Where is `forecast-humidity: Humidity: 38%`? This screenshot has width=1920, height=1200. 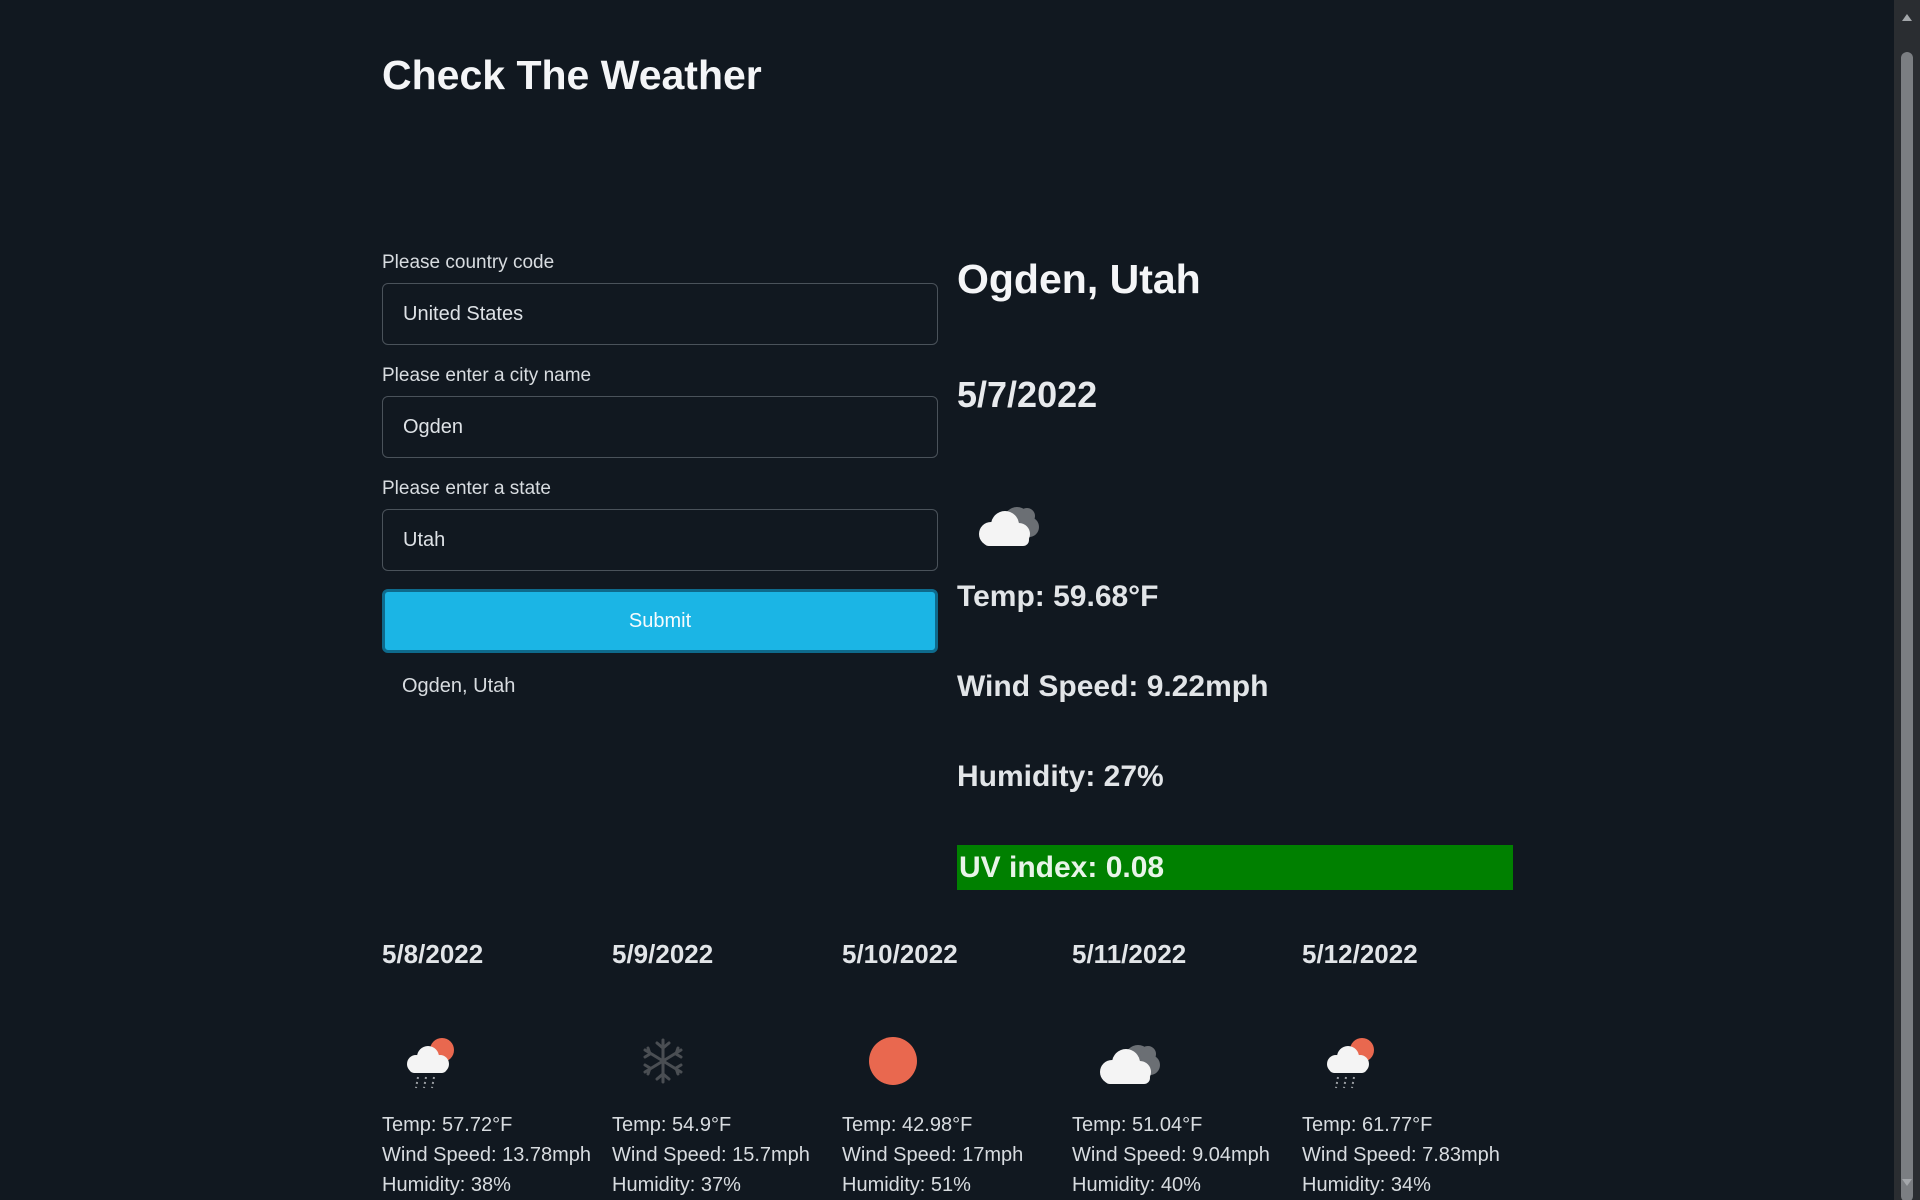
forecast-humidity: Humidity: 38% is located at coordinates (446, 1185).